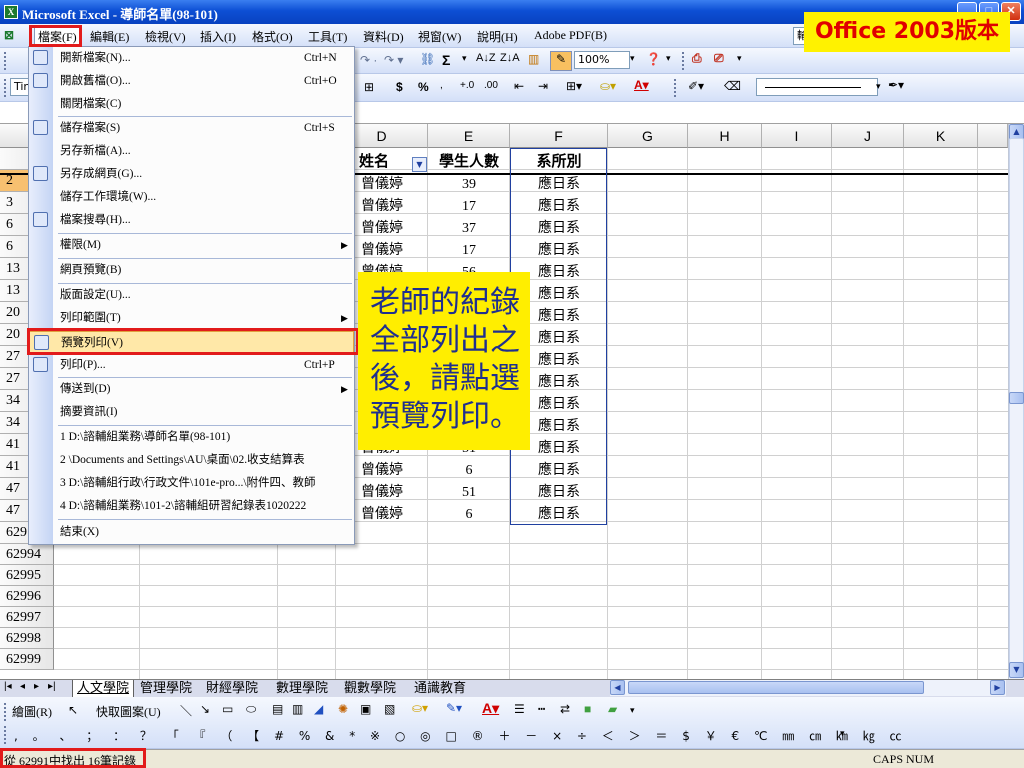 The width and height of the screenshot is (1024, 768). I want to click on toolbar-options-icon: ▾, so click(668, 58).